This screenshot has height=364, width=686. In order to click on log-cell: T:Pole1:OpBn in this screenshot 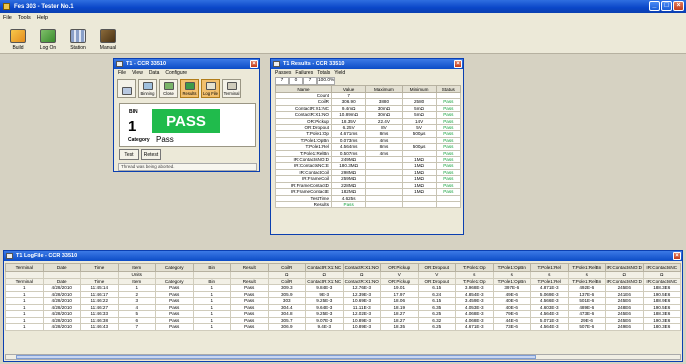, I will do `click(511, 281)`.